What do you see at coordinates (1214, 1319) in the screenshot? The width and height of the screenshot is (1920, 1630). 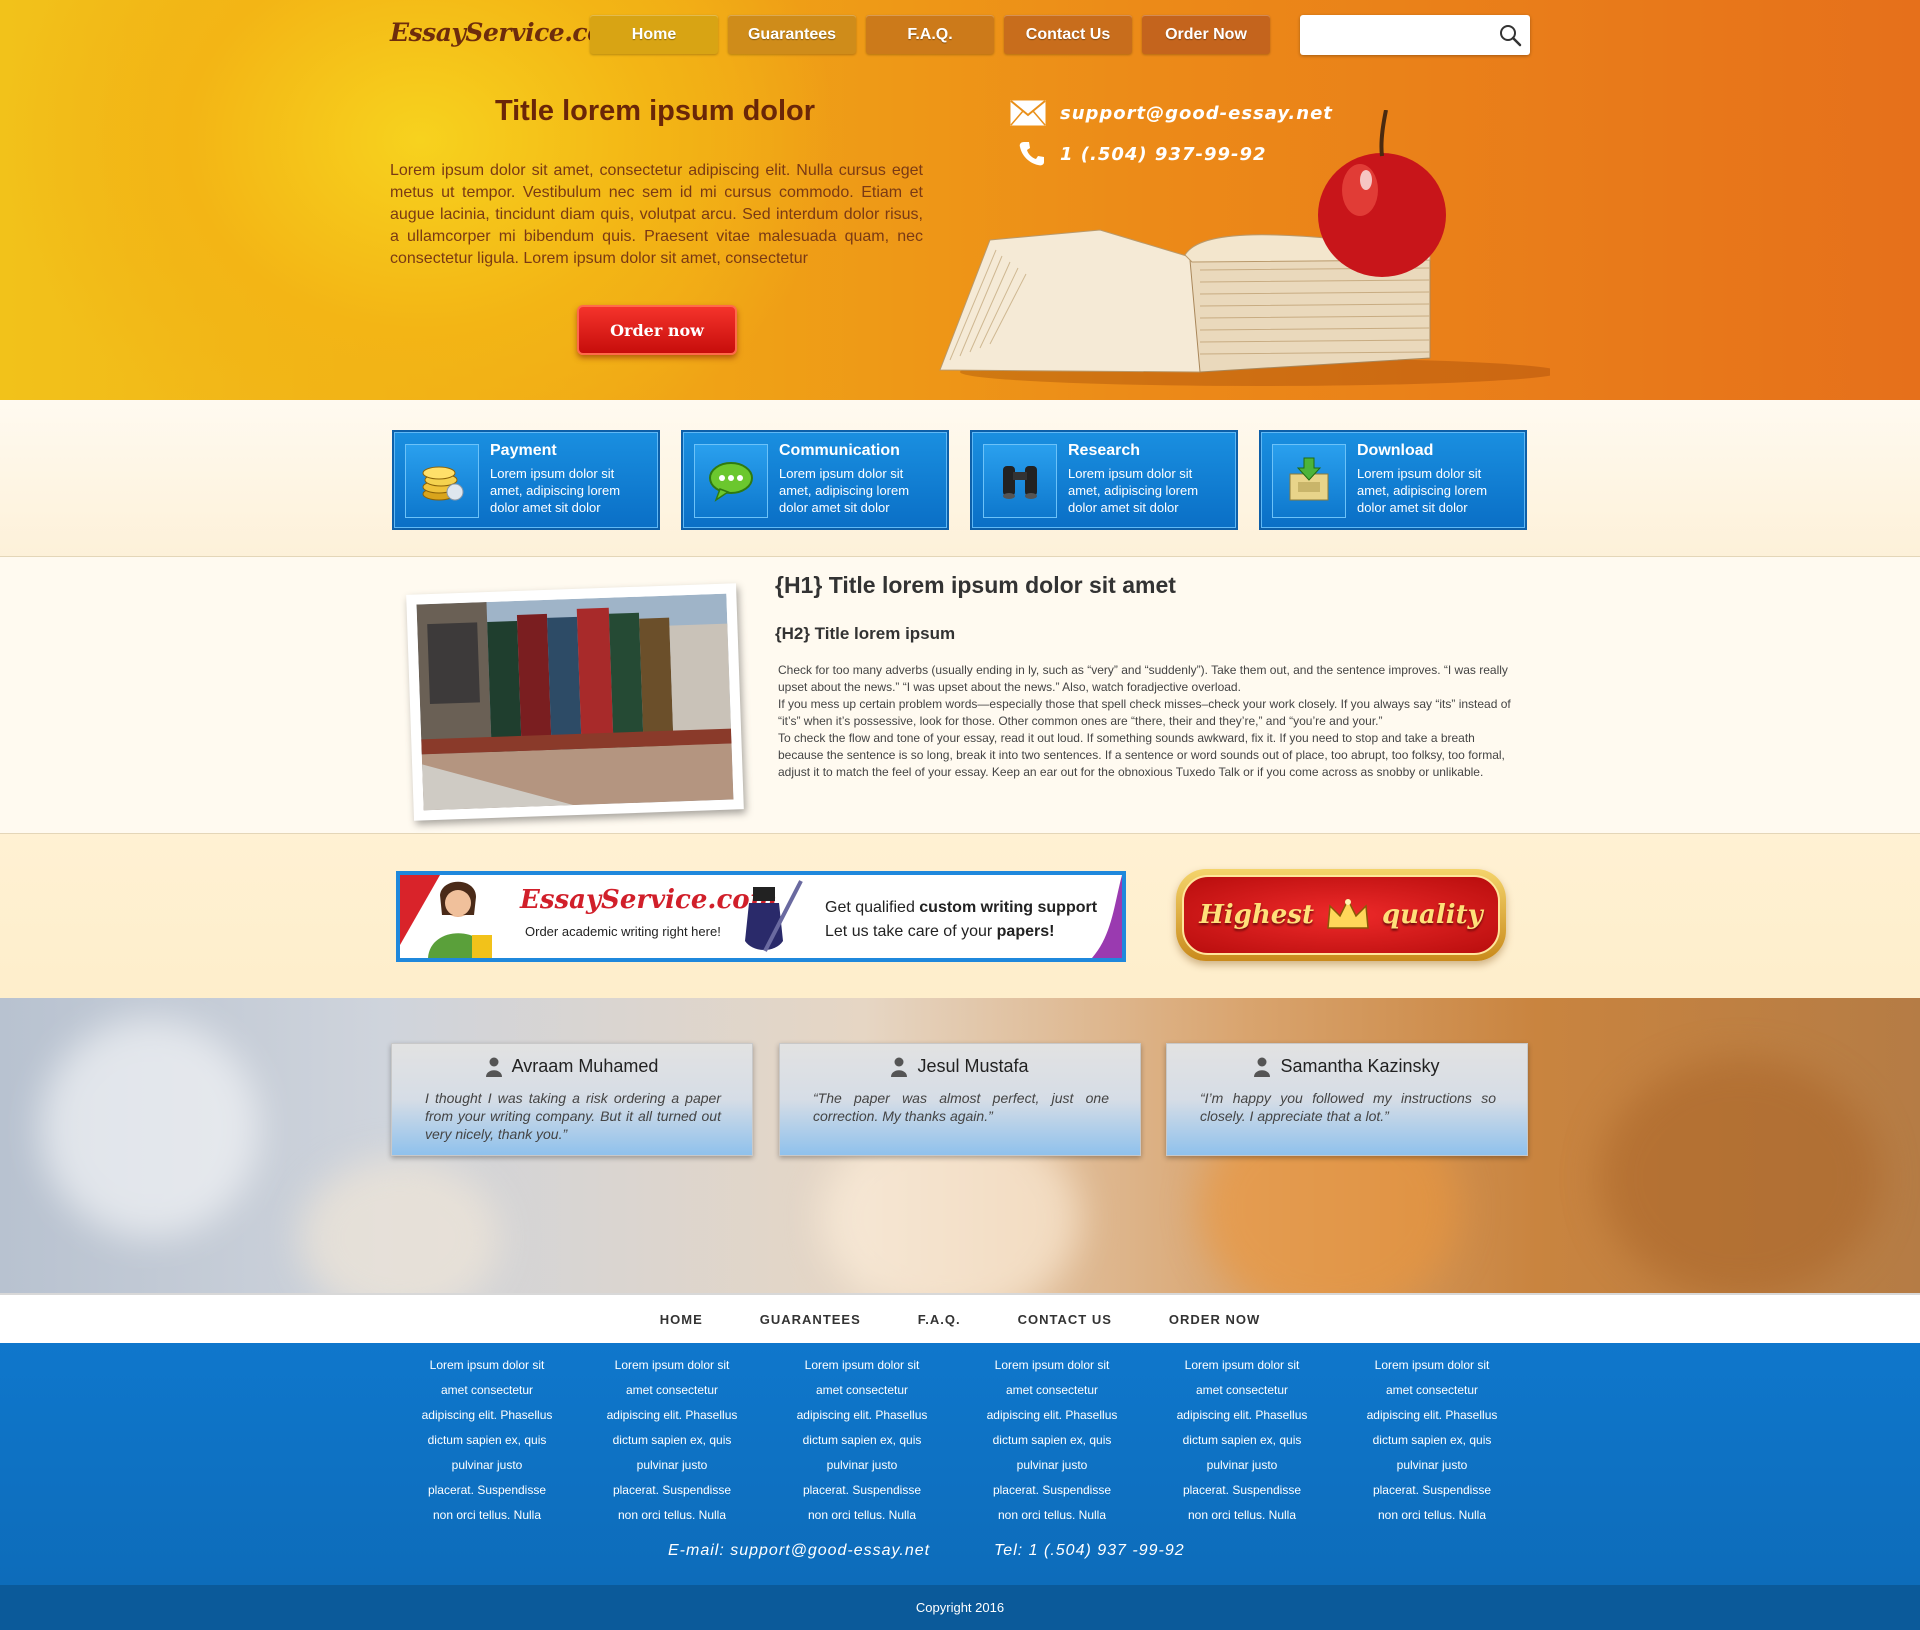 I see `footer-nav-order: ORDER NOW` at bounding box center [1214, 1319].